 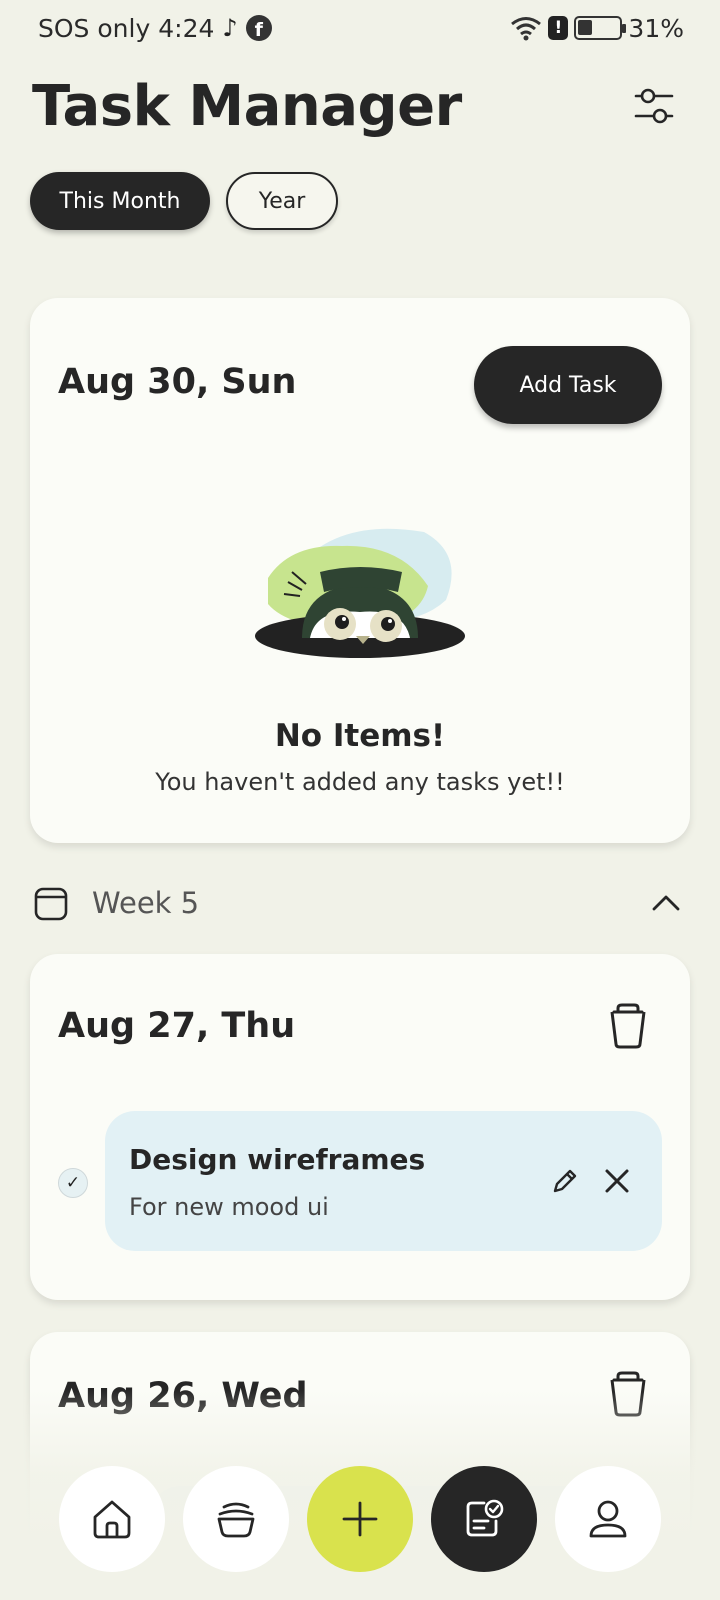 What do you see at coordinates (654, 106) in the screenshot?
I see `sliders-icon` at bounding box center [654, 106].